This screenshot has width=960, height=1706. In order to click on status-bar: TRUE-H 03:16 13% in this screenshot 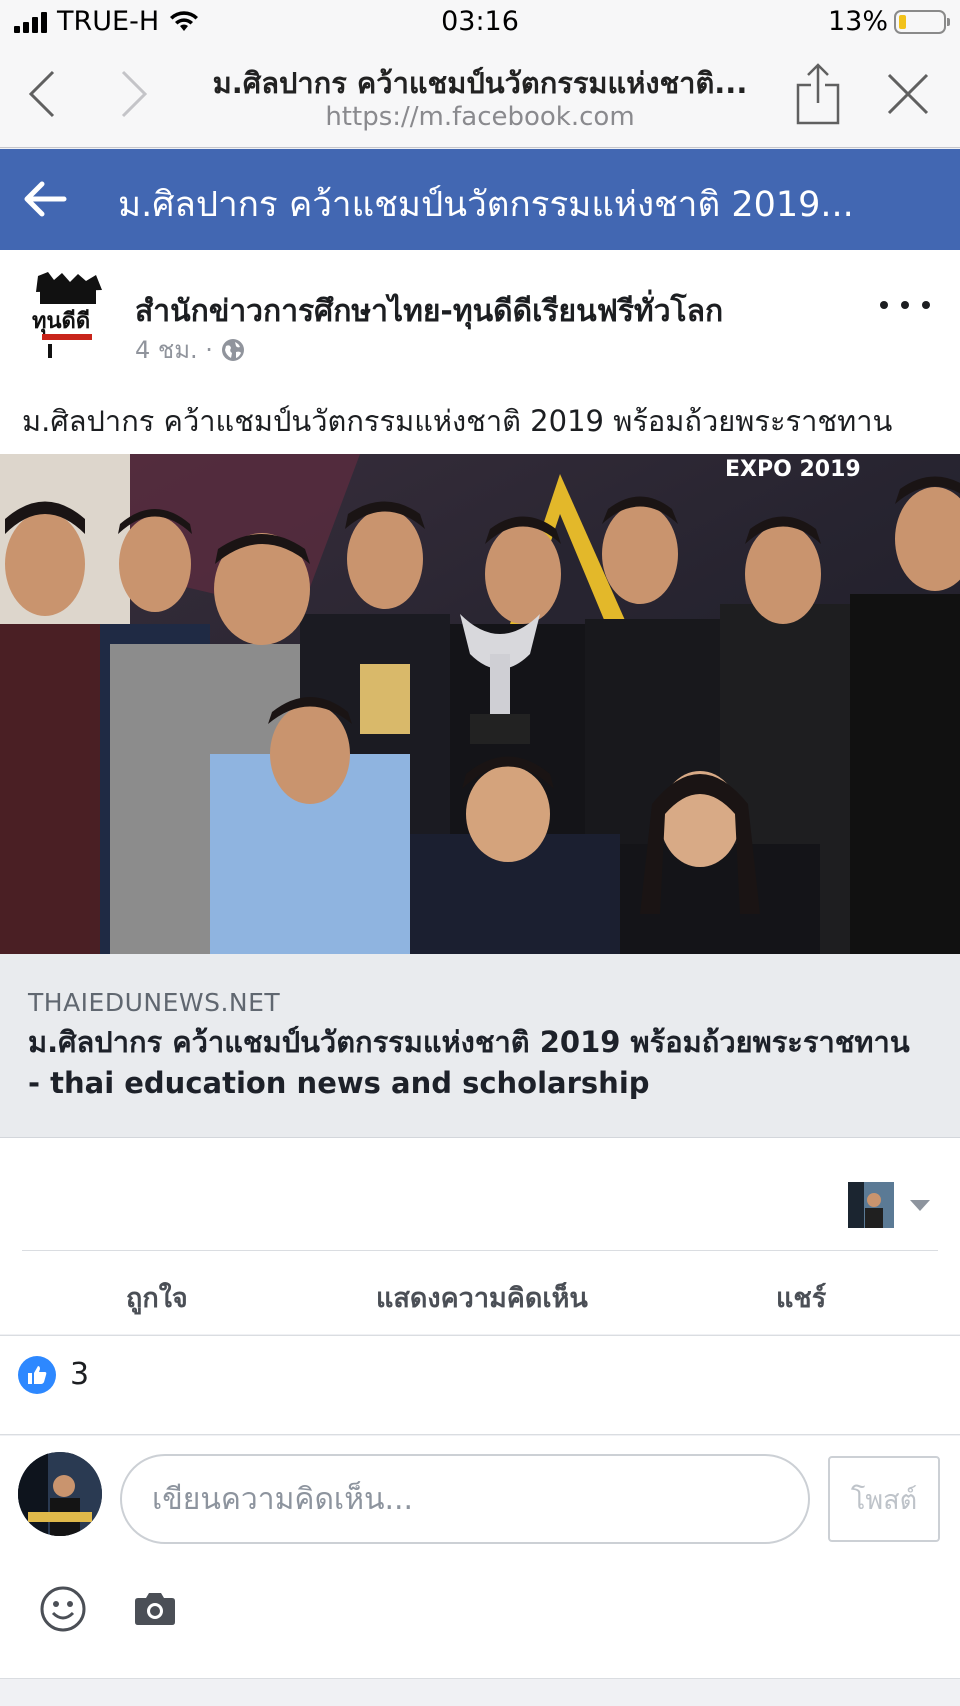, I will do `click(480, 23)`.